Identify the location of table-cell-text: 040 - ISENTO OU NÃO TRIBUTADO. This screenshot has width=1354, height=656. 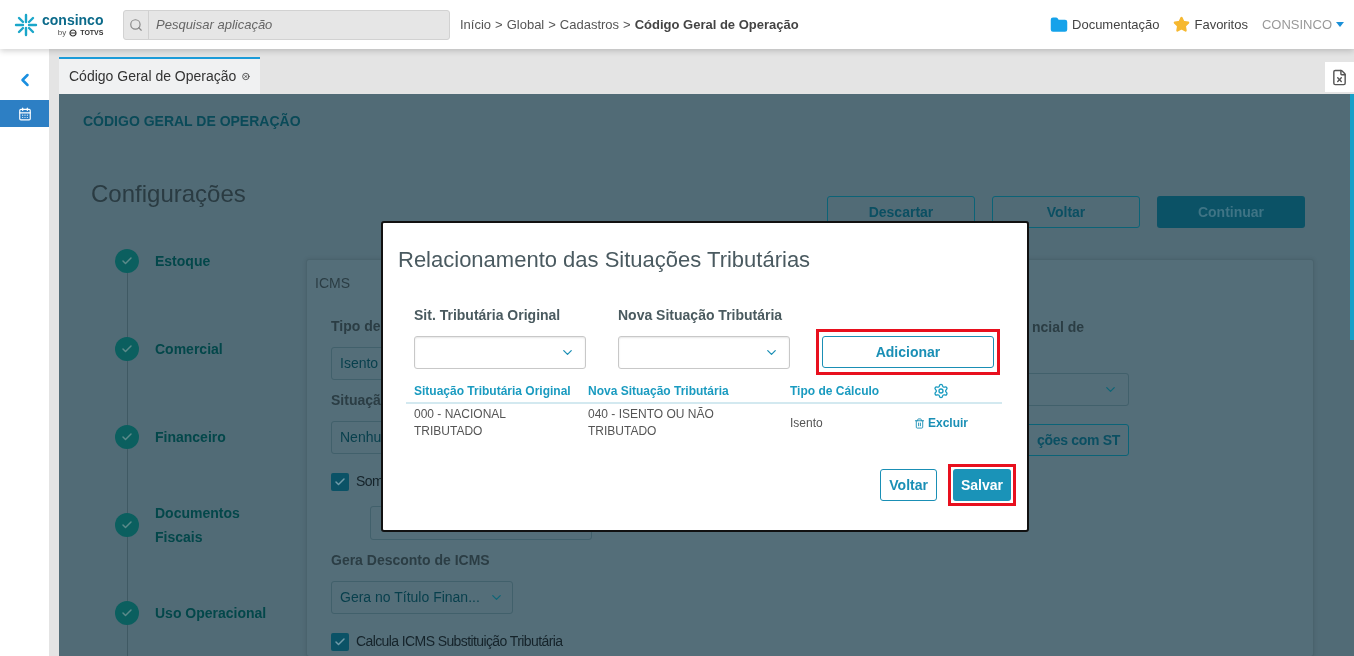
(651, 423).